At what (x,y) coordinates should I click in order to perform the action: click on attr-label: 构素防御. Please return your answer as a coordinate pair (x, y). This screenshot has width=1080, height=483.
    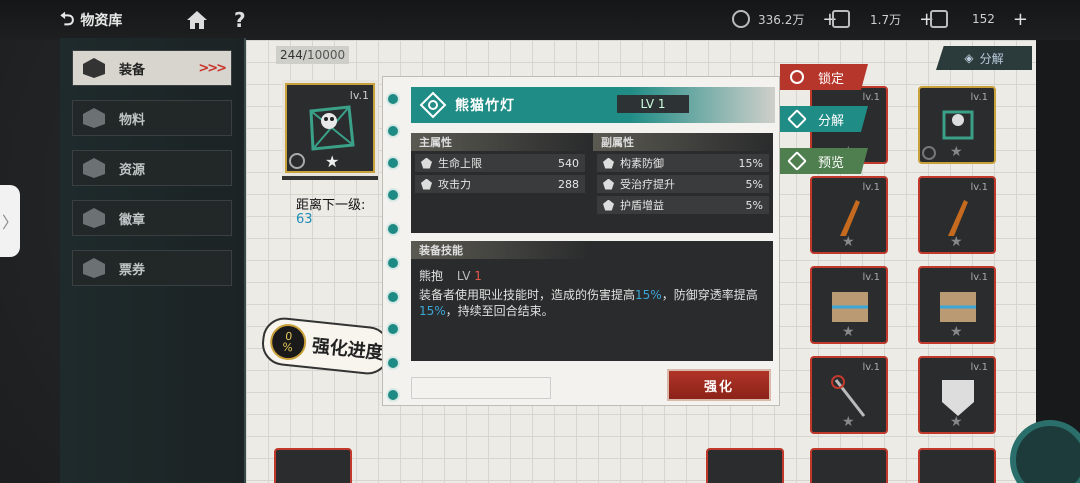
    Looking at the image, I should click on (642, 163).